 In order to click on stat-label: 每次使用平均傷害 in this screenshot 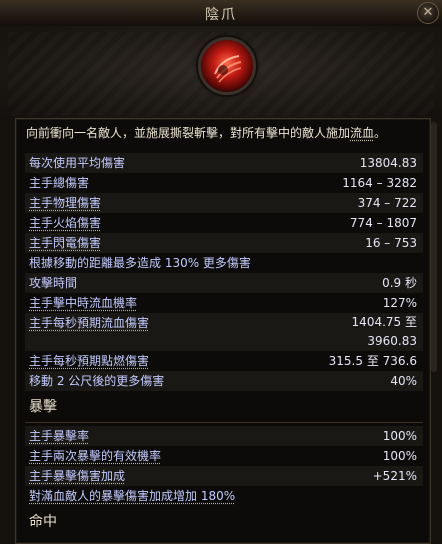, I will do `click(77, 163)`.